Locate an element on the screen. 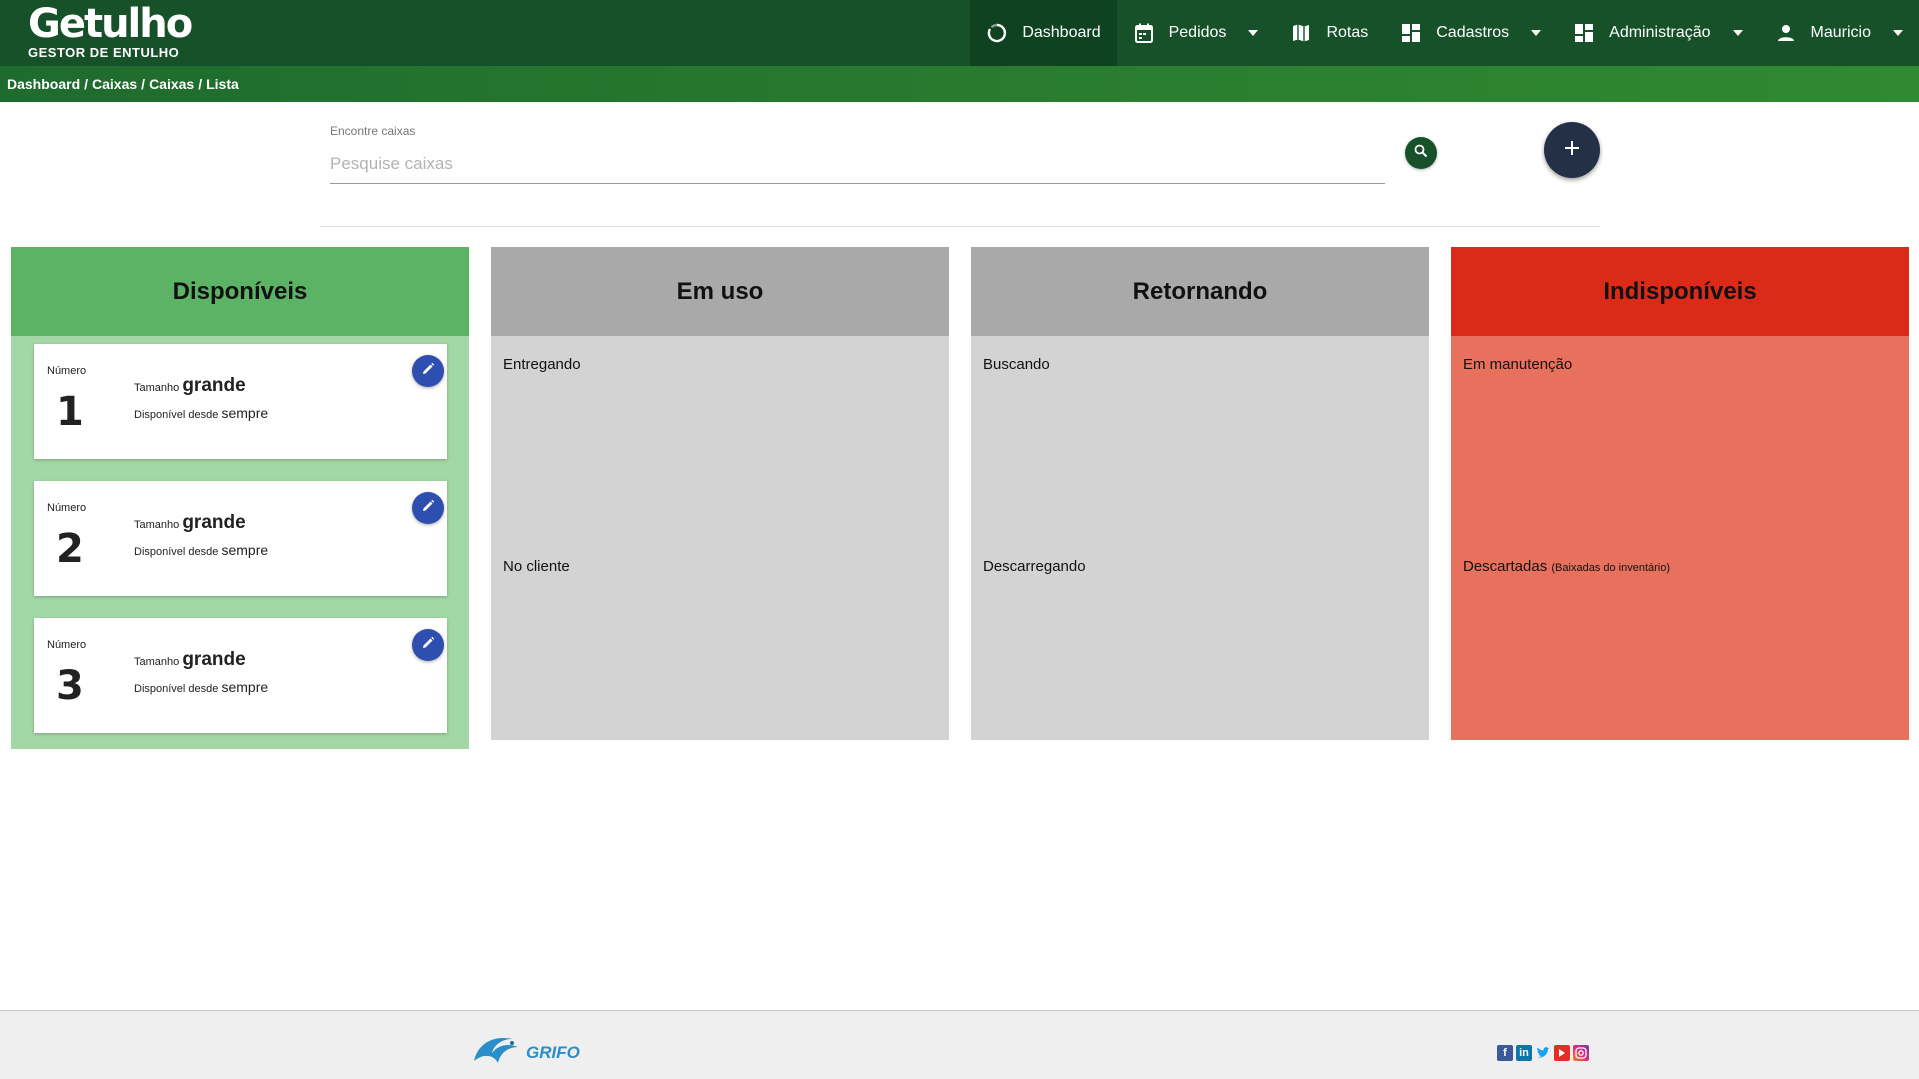 This screenshot has width=1919, height=1079. subsection-discarded: Descartadas (Baixadas do inventário) is located at coordinates (1566, 566).